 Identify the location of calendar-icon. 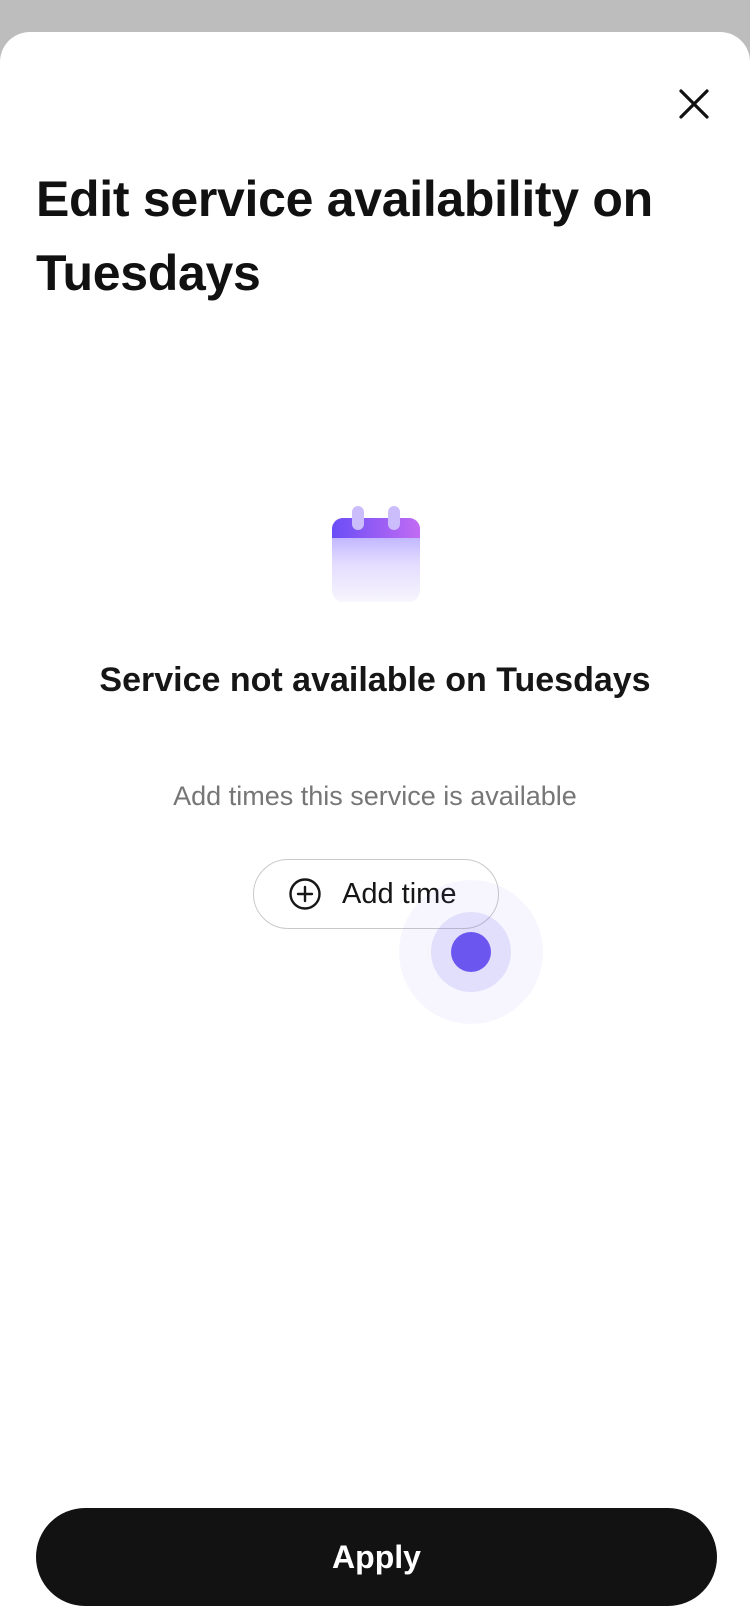
(376, 554).